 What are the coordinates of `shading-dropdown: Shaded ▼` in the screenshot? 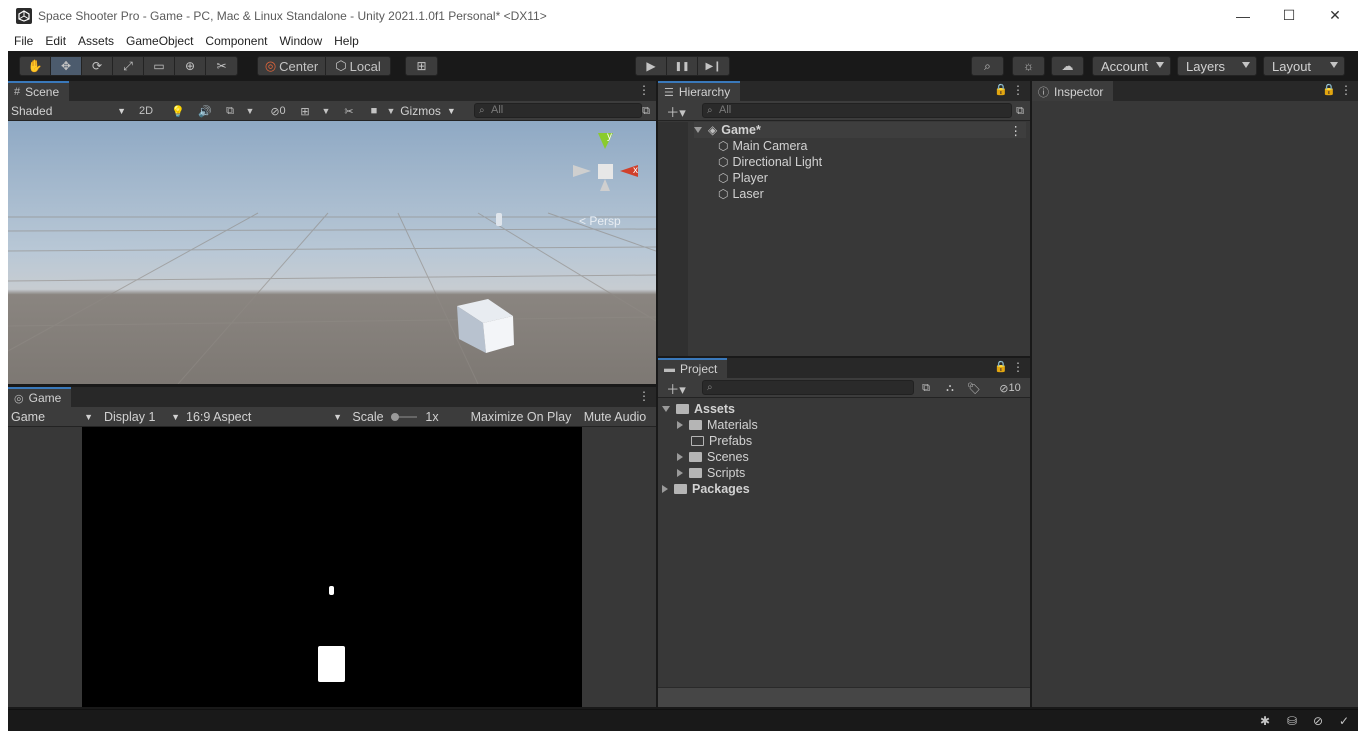 It's located at (69, 111).